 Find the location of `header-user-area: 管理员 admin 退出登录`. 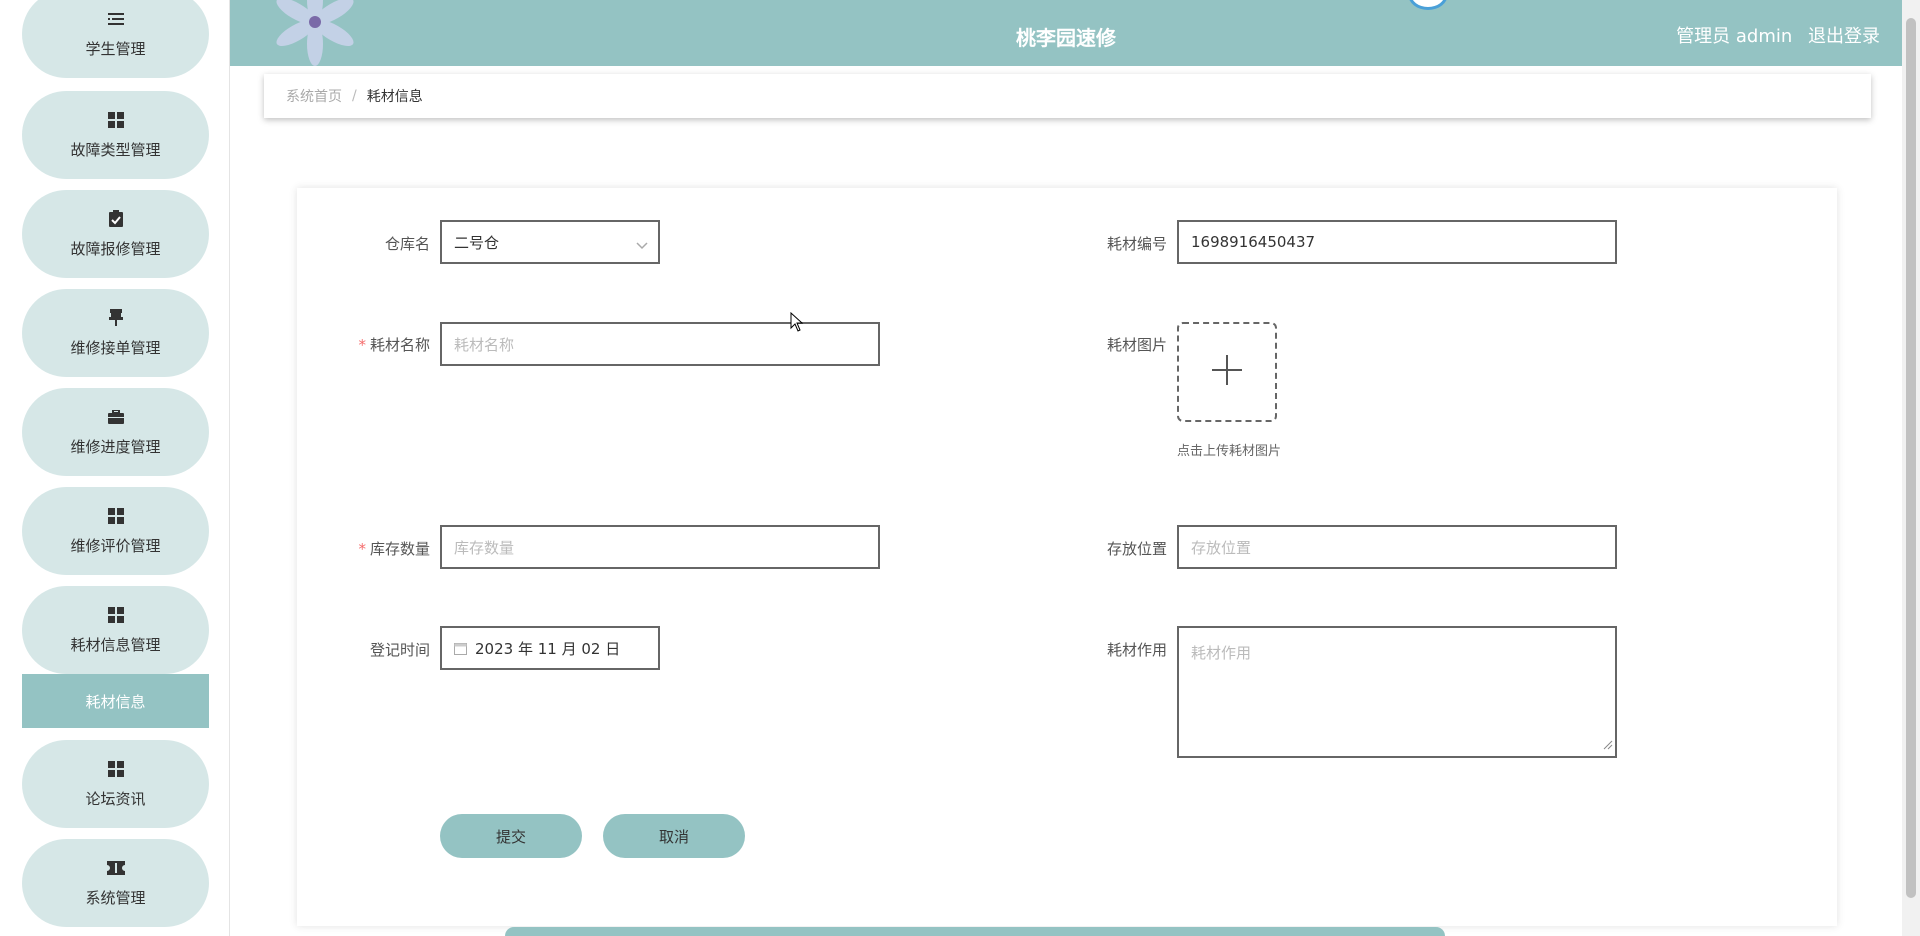

header-user-area: 管理员 admin 退出登录 is located at coordinates (1773, 35).